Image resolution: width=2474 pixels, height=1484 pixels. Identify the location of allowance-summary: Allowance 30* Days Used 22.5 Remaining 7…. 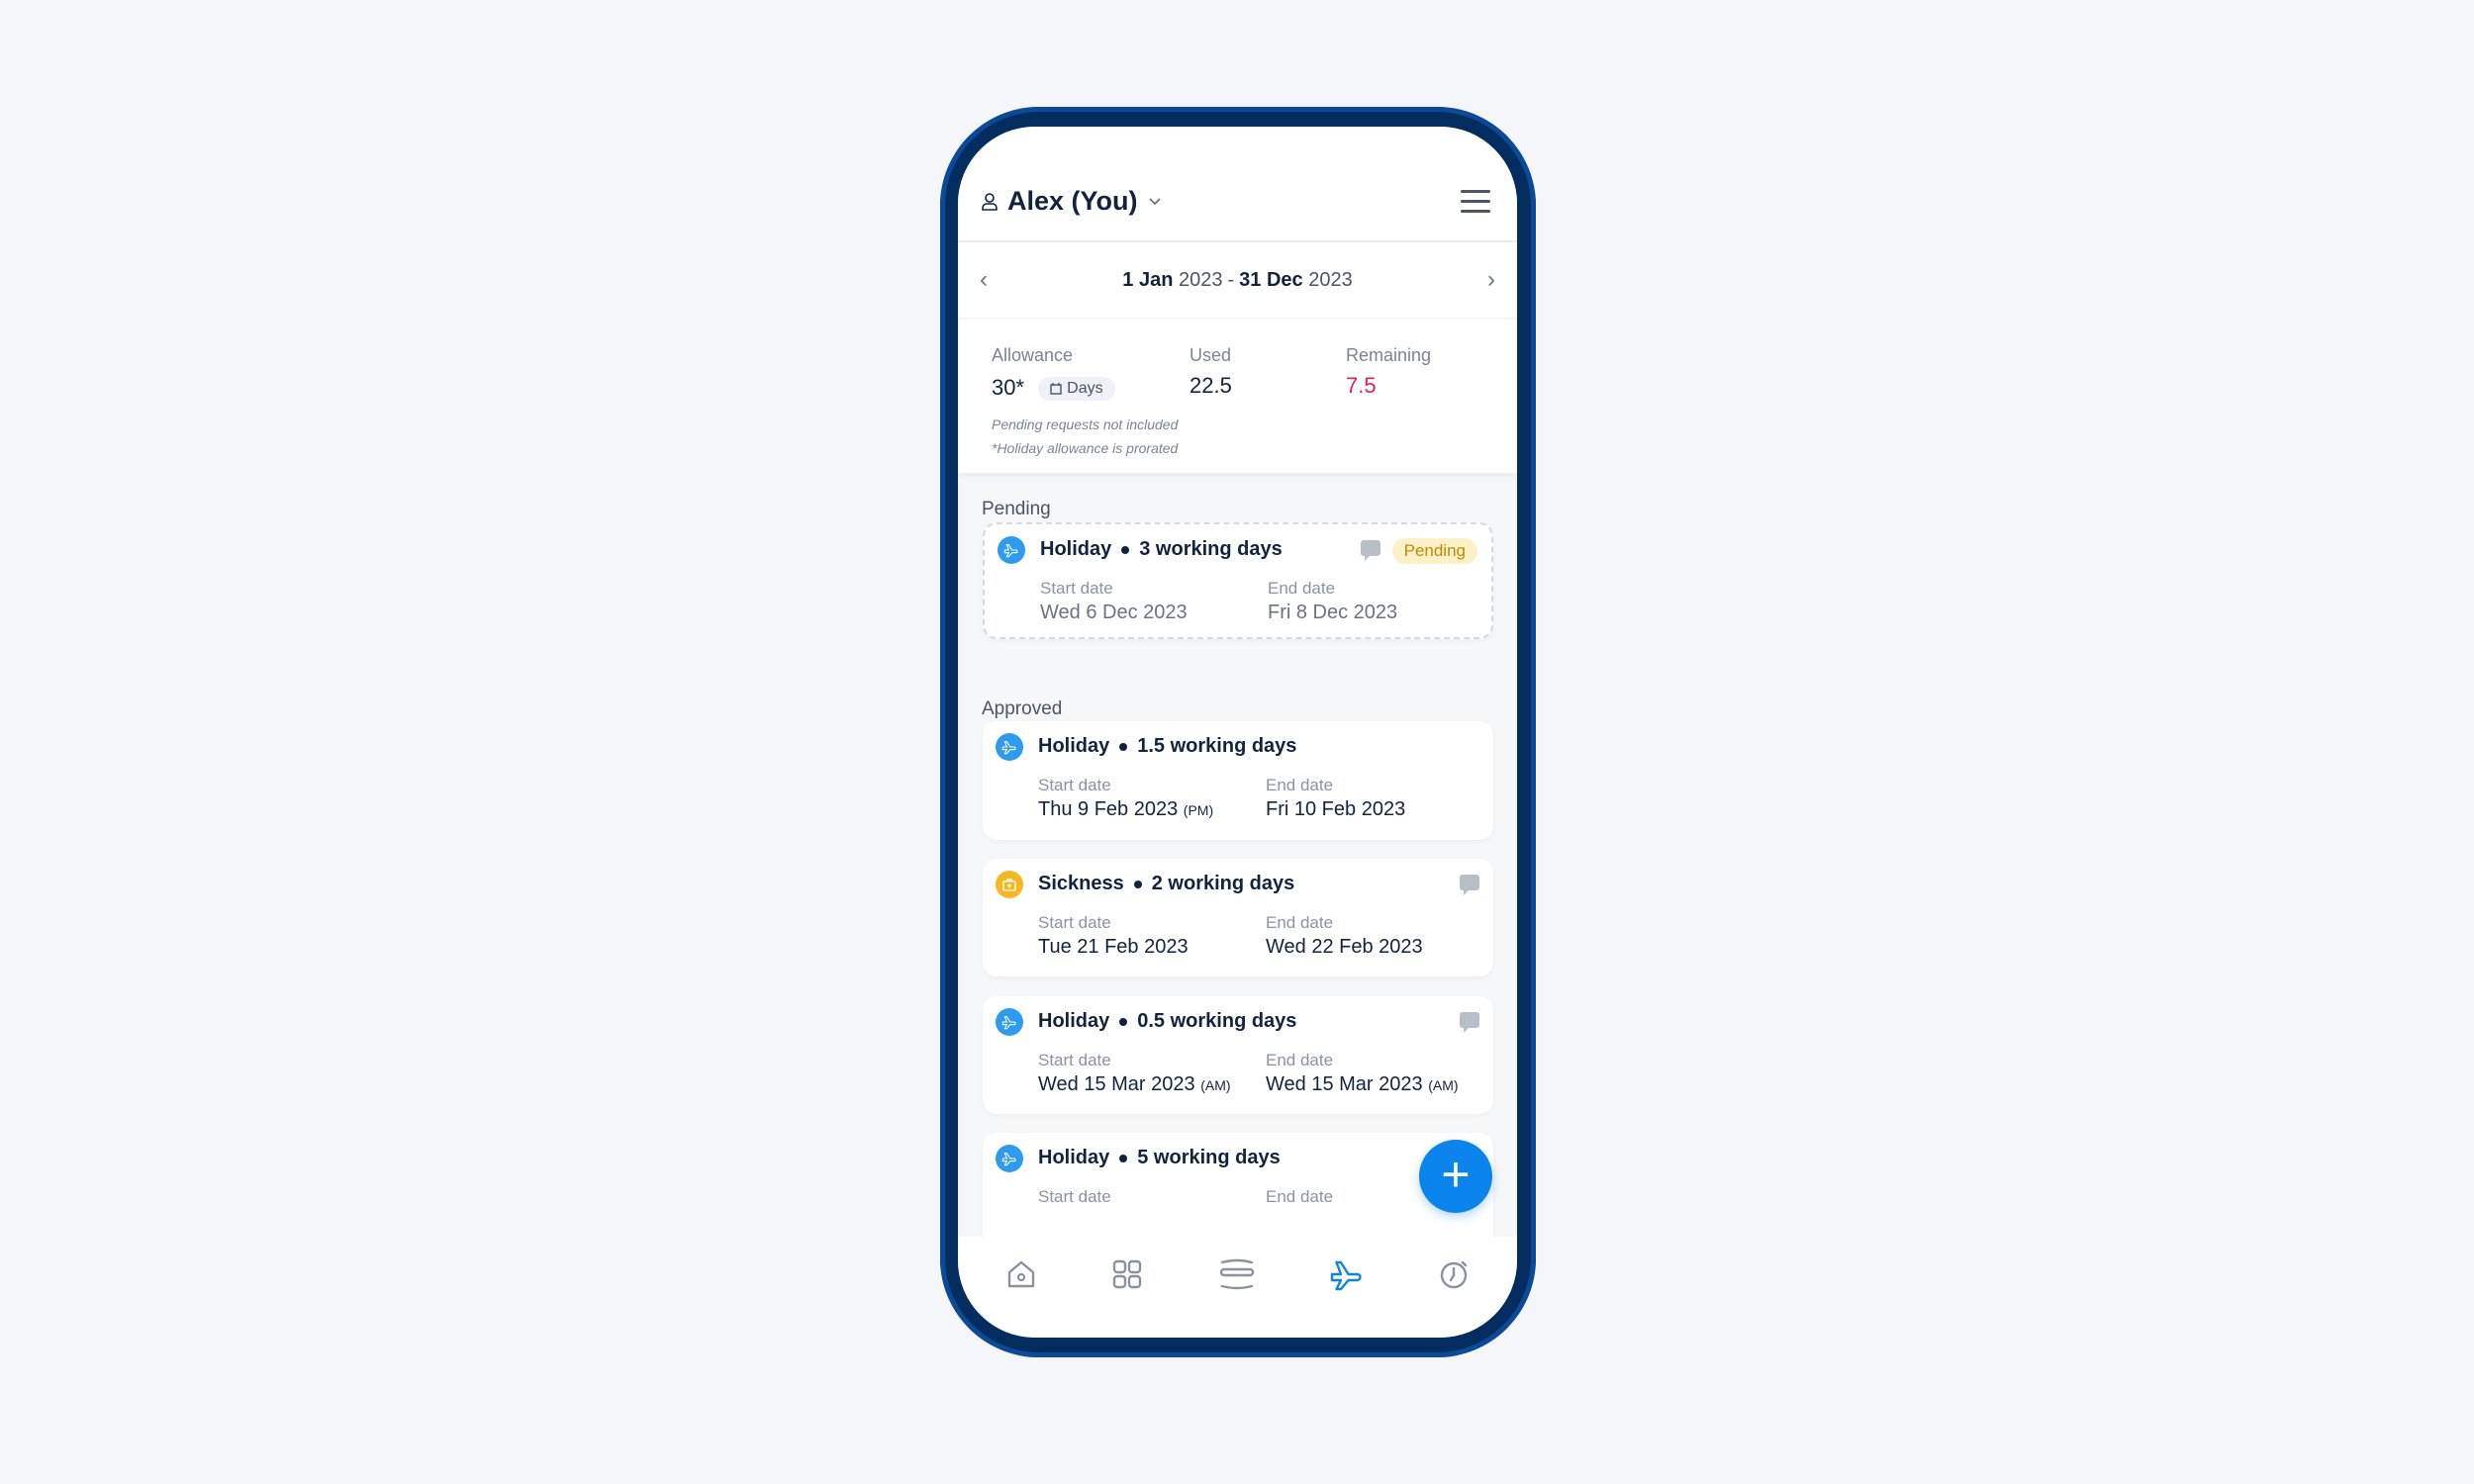
(1237, 396).